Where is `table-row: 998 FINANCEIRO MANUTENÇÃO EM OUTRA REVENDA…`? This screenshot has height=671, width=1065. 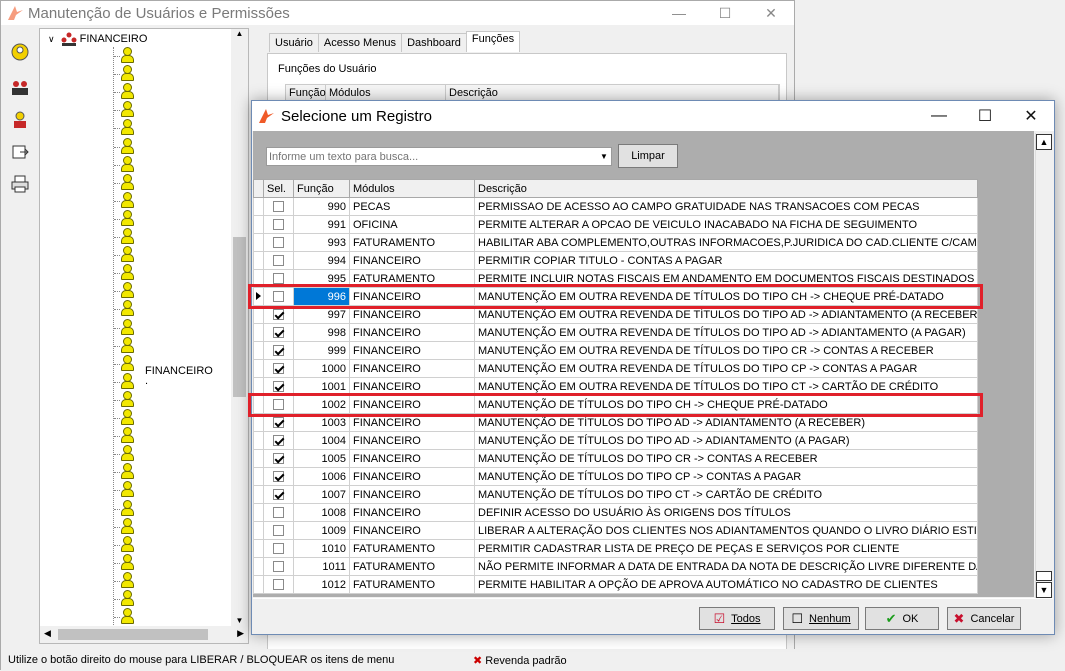 table-row: 998 FINANCEIRO MANUTENÇÃO EM OUTRA REVENDA… is located at coordinates (615, 332).